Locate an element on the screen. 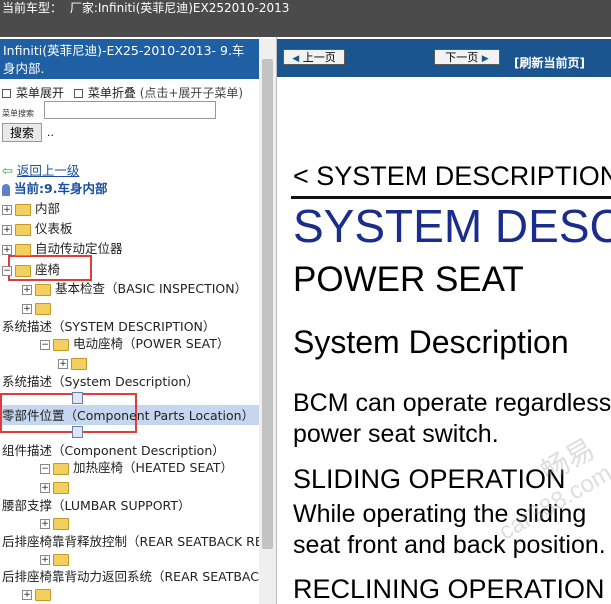  node-label: 系统描述（System Description） is located at coordinates (100, 381).